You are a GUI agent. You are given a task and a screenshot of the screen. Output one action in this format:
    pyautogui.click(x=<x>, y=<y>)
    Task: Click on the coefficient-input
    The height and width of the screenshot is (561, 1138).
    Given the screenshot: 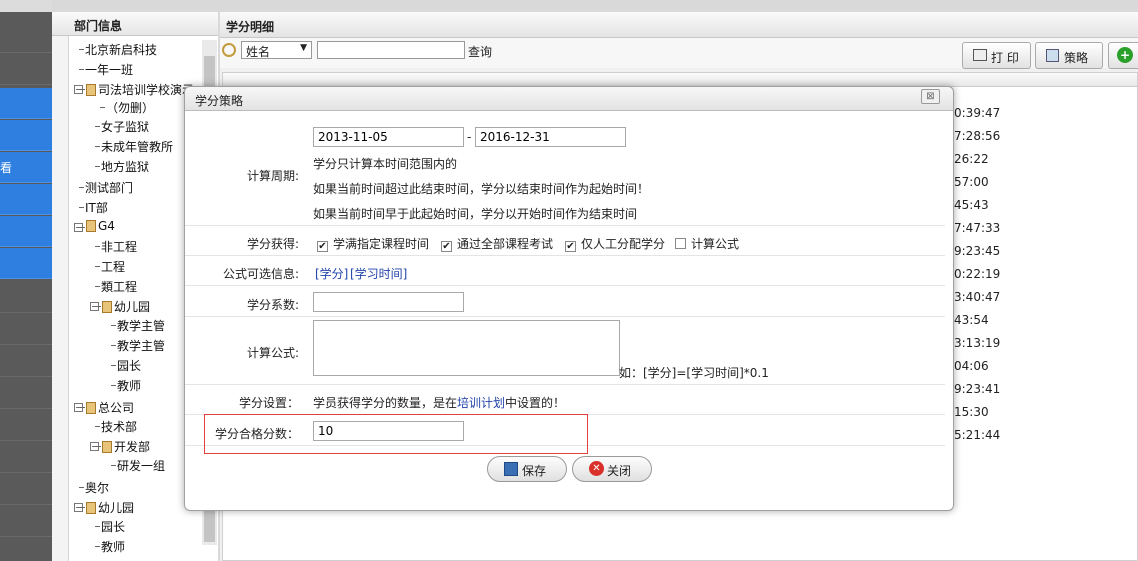 What is the action you would take?
    pyautogui.click(x=388, y=302)
    